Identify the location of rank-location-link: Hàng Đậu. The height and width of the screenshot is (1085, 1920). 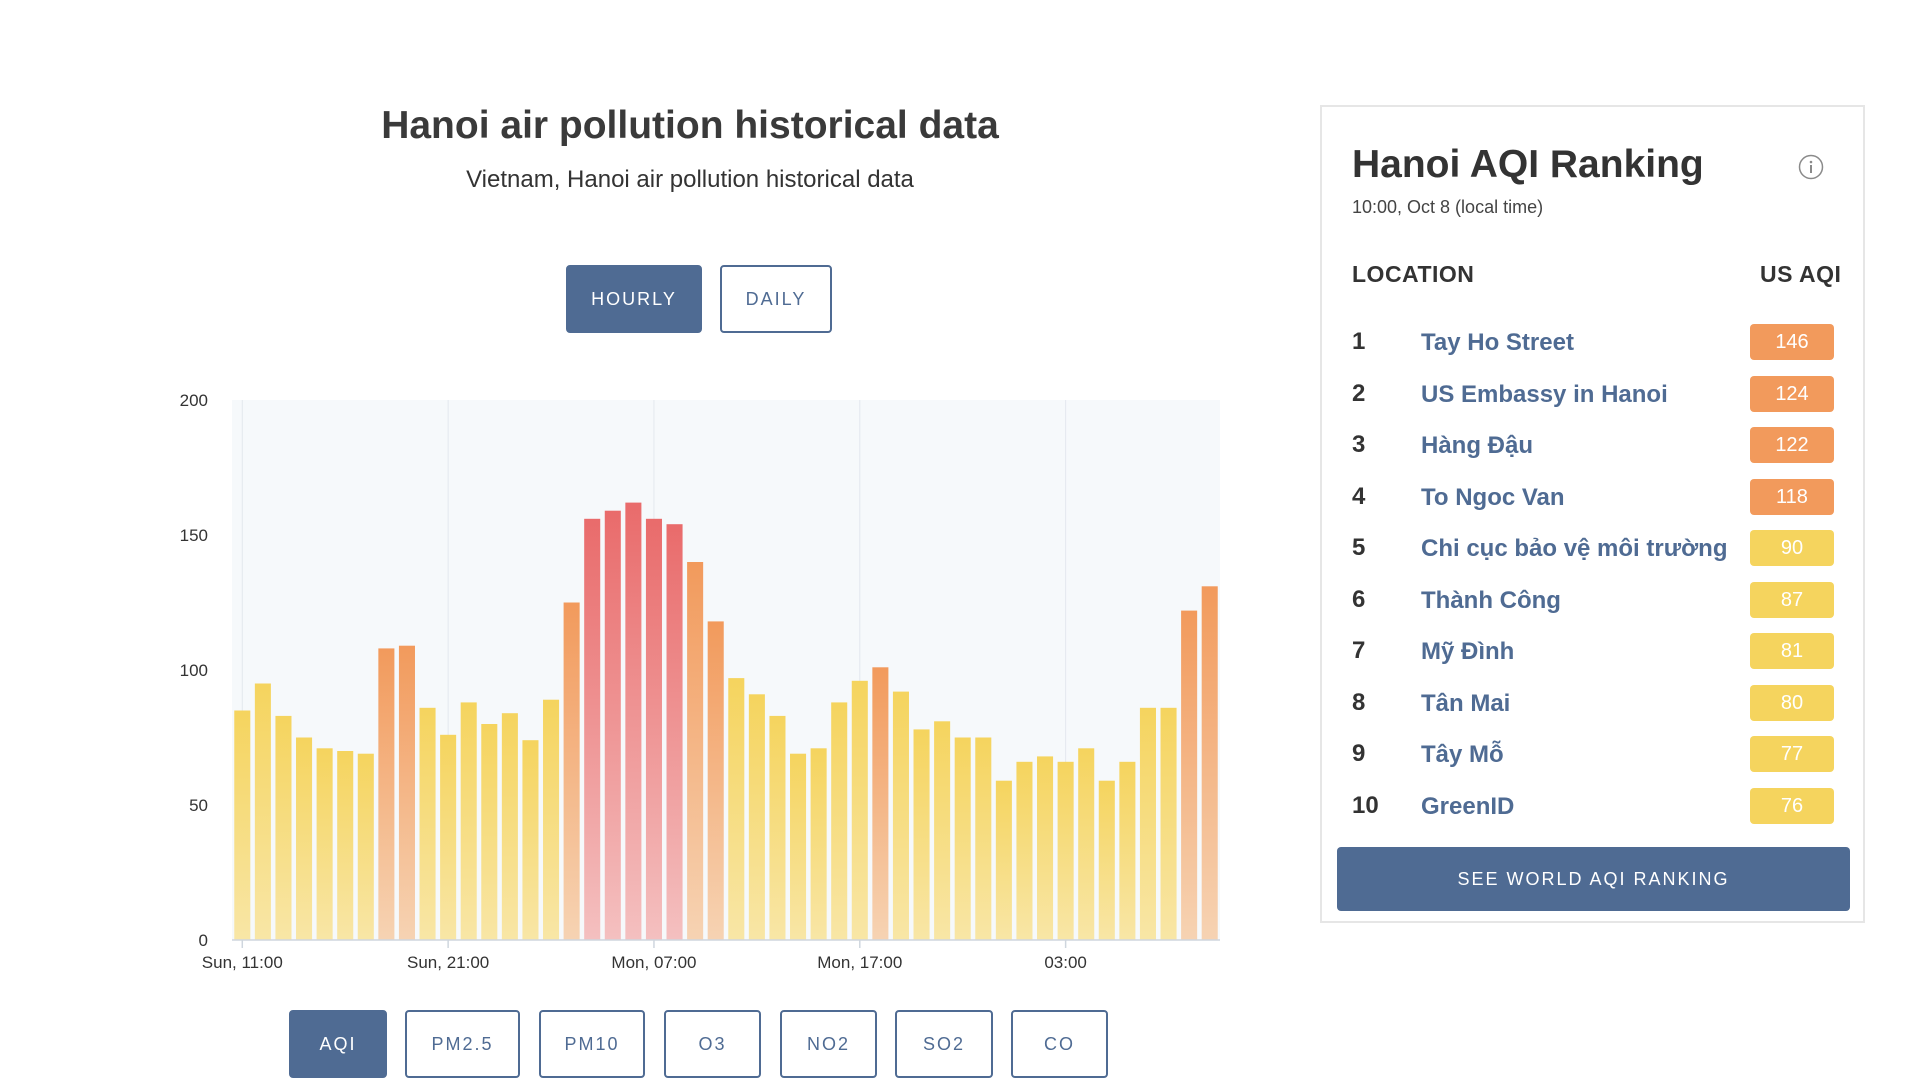
(1477, 446).